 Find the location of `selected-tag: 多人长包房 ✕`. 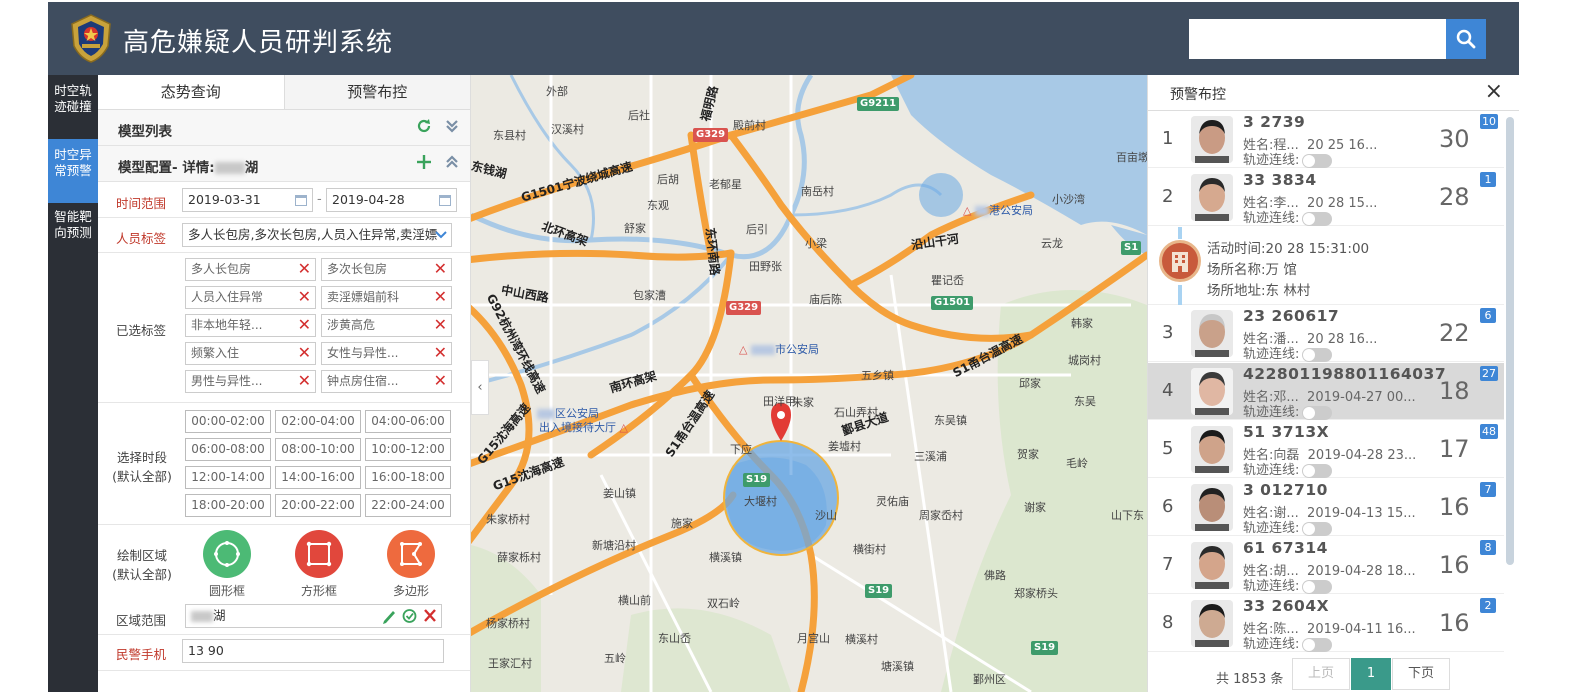

selected-tag: 多人长包房 ✕ is located at coordinates (250, 269).